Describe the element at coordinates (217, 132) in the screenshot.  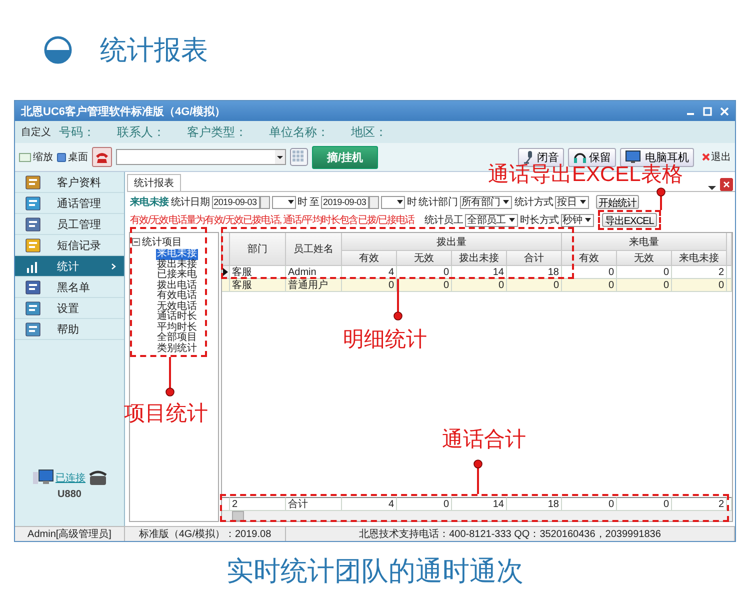
I see `field-label: 客户类型：` at that location.